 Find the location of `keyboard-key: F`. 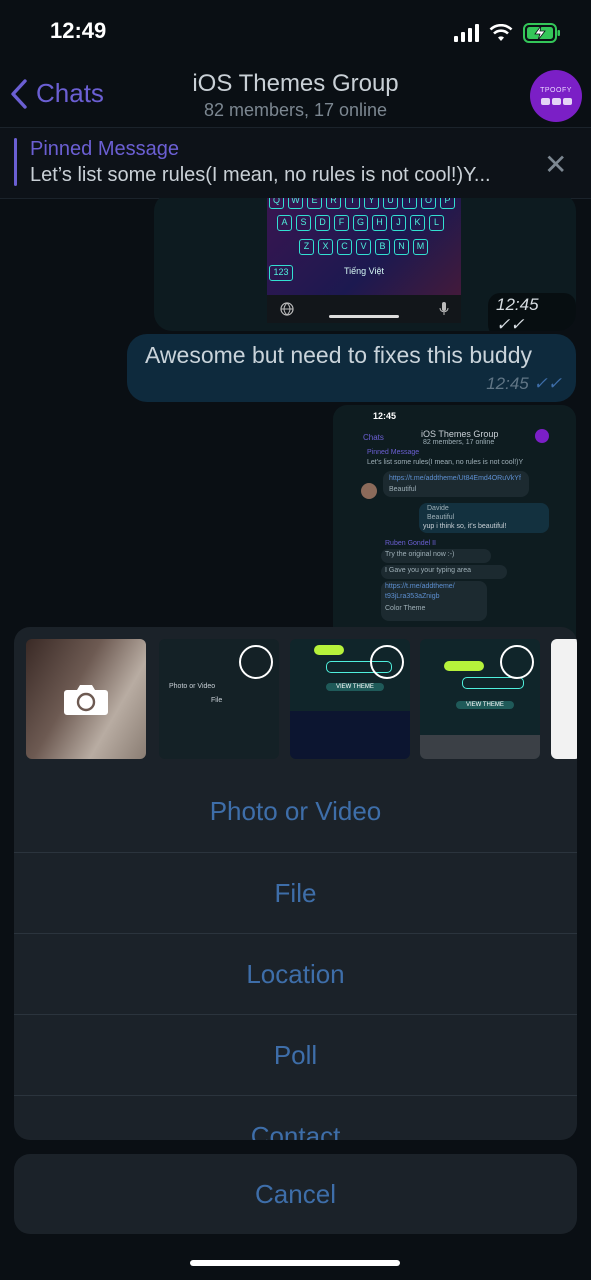

keyboard-key: F is located at coordinates (341, 223).